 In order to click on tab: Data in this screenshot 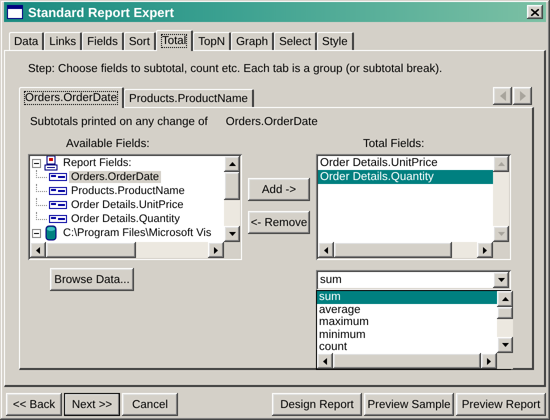, I will do `click(26, 41)`.